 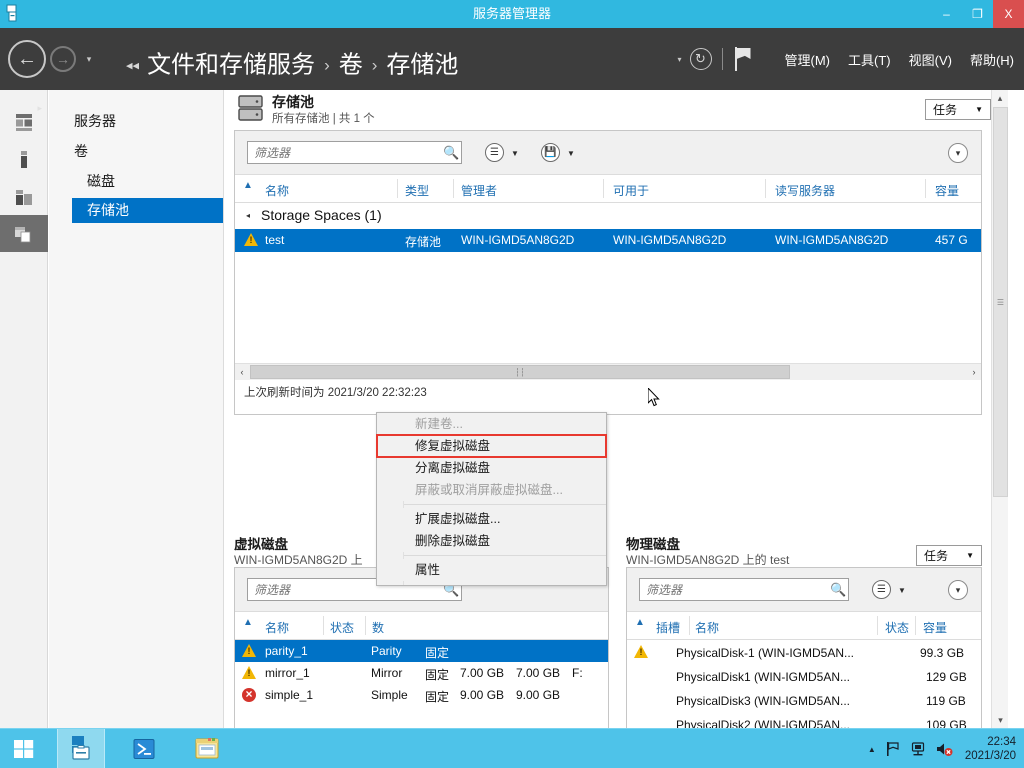 What do you see at coordinates (27, 59) in the screenshot?
I see `back-arrow-icon: ←` at bounding box center [27, 59].